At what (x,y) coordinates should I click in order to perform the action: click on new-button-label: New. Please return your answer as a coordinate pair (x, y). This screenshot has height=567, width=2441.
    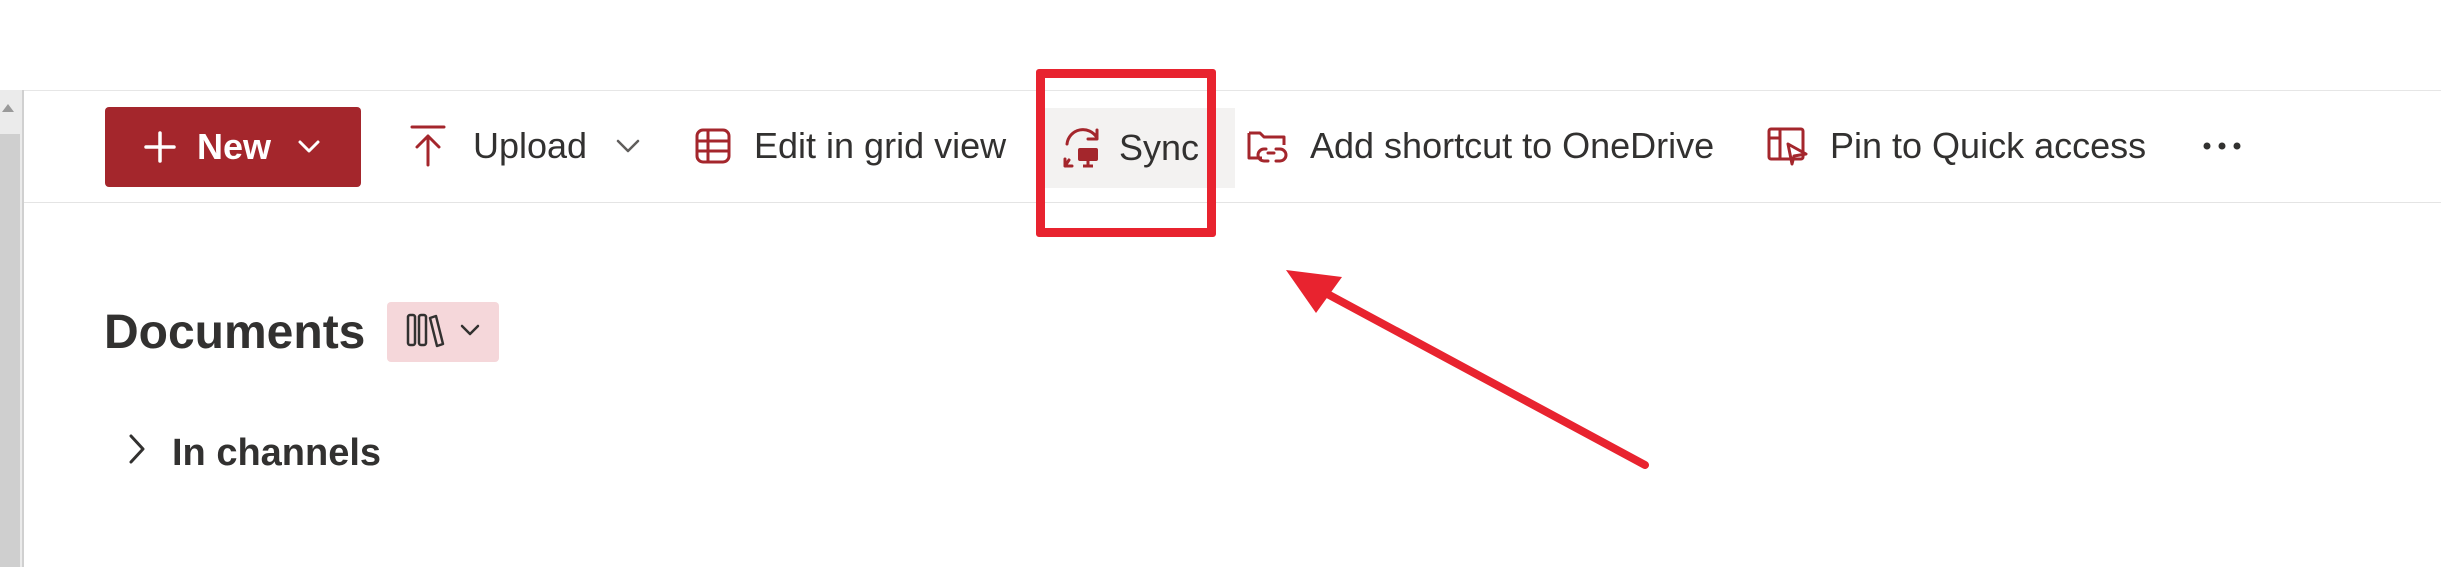
    Looking at the image, I should click on (234, 146).